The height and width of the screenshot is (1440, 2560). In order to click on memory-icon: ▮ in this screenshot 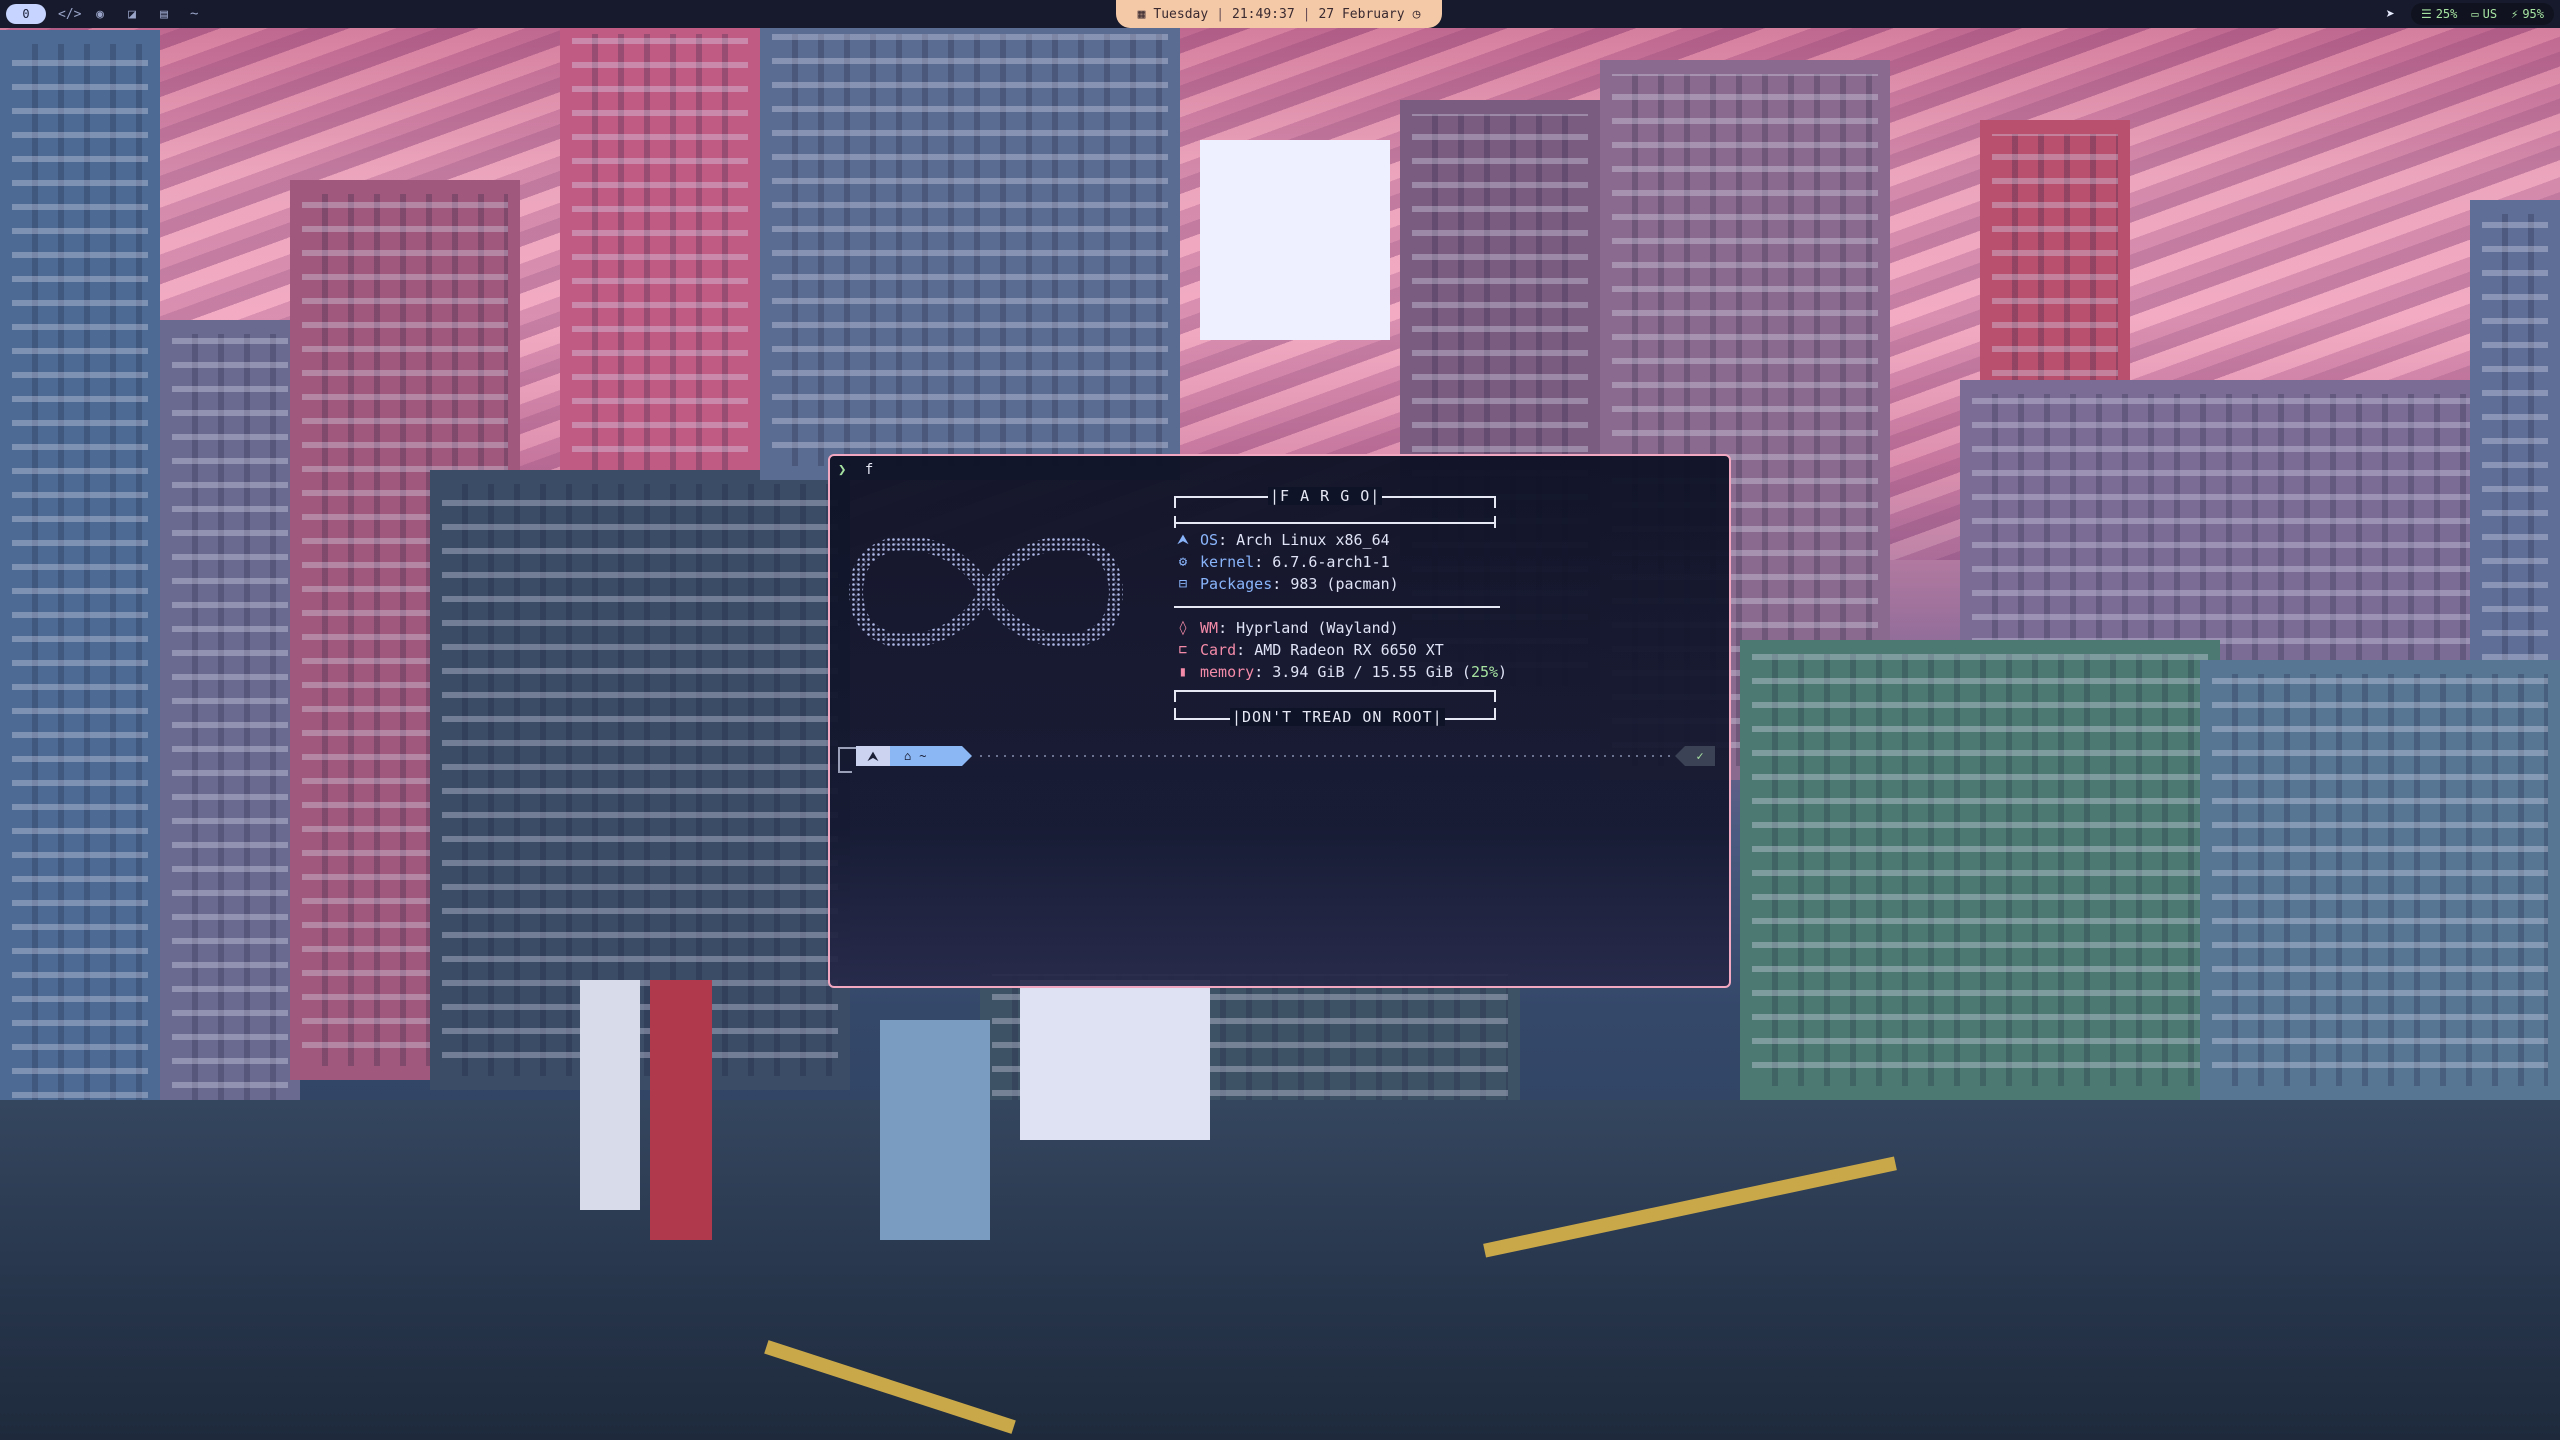, I will do `click(1183, 672)`.